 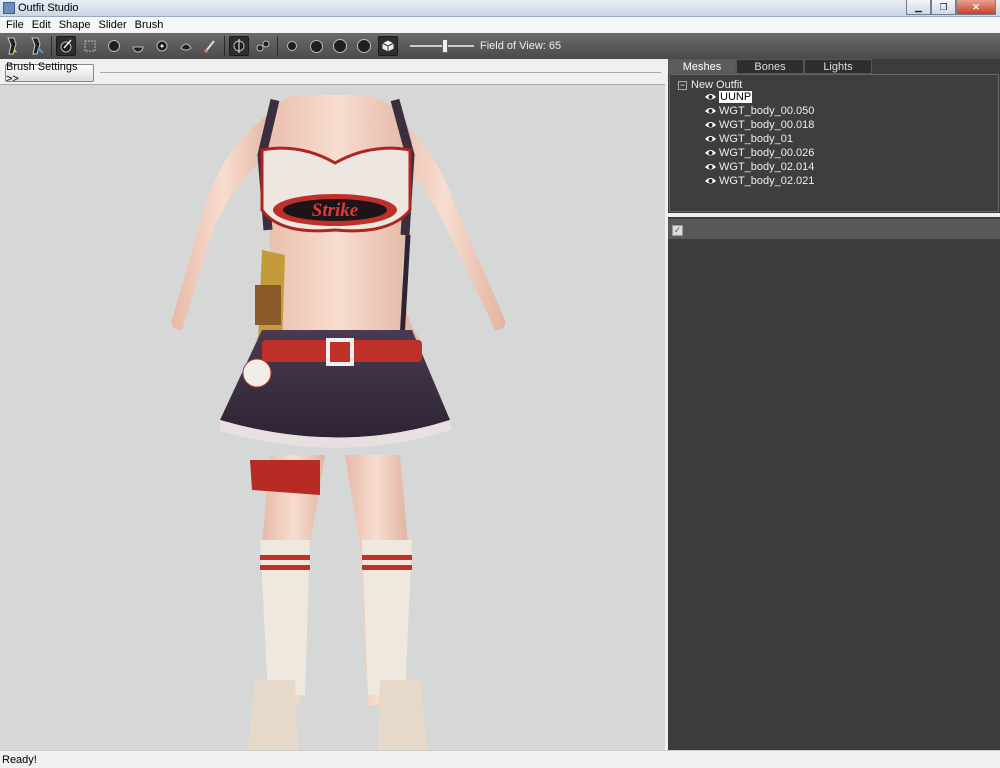 What do you see at coordinates (149, 25) in the screenshot?
I see `menu-brush: Brush` at bounding box center [149, 25].